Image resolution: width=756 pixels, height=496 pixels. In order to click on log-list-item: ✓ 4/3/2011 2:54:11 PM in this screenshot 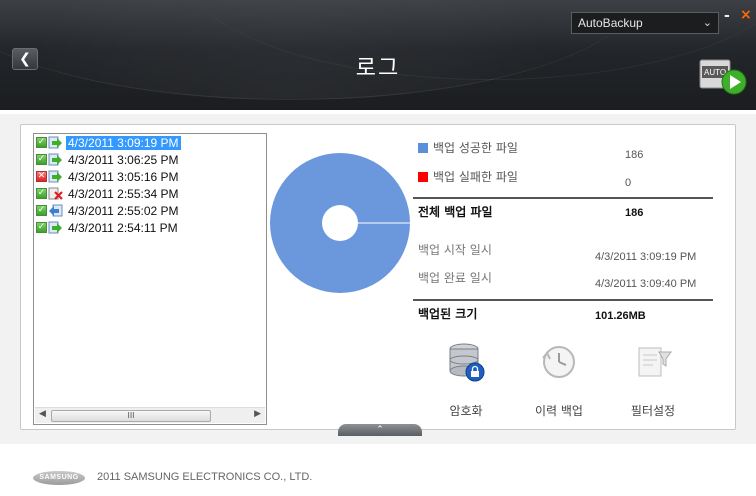, I will do `click(150, 227)`.